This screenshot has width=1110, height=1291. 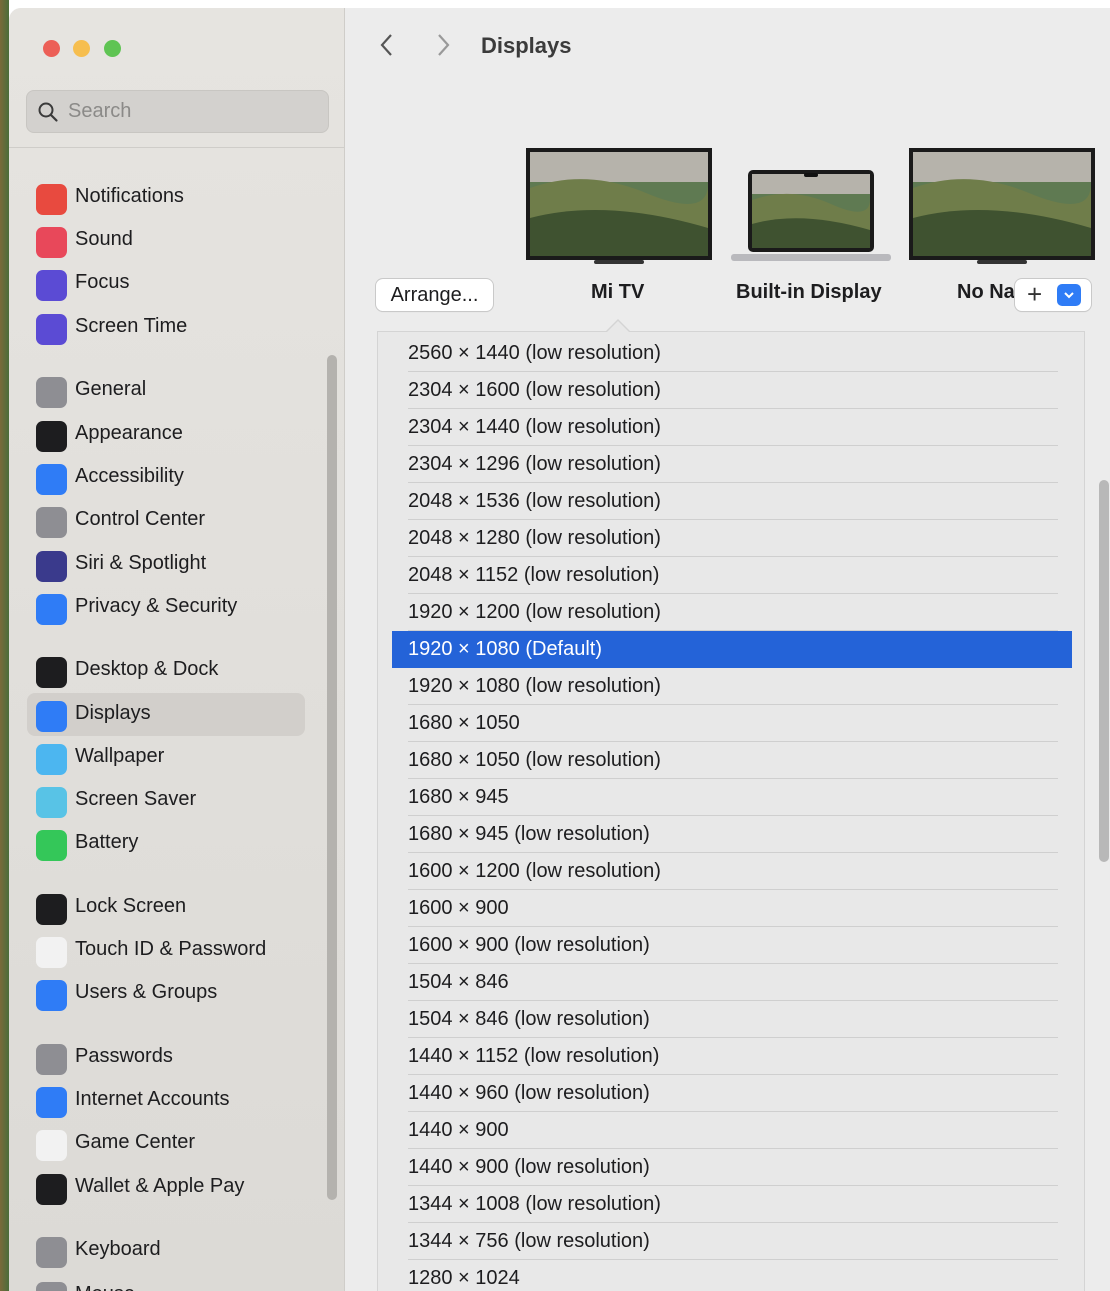 What do you see at coordinates (725, 1241) in the screenshot?
I see `resolution-option: 1344 × 756 (low resolution)` at bounding box center [725, 1241].